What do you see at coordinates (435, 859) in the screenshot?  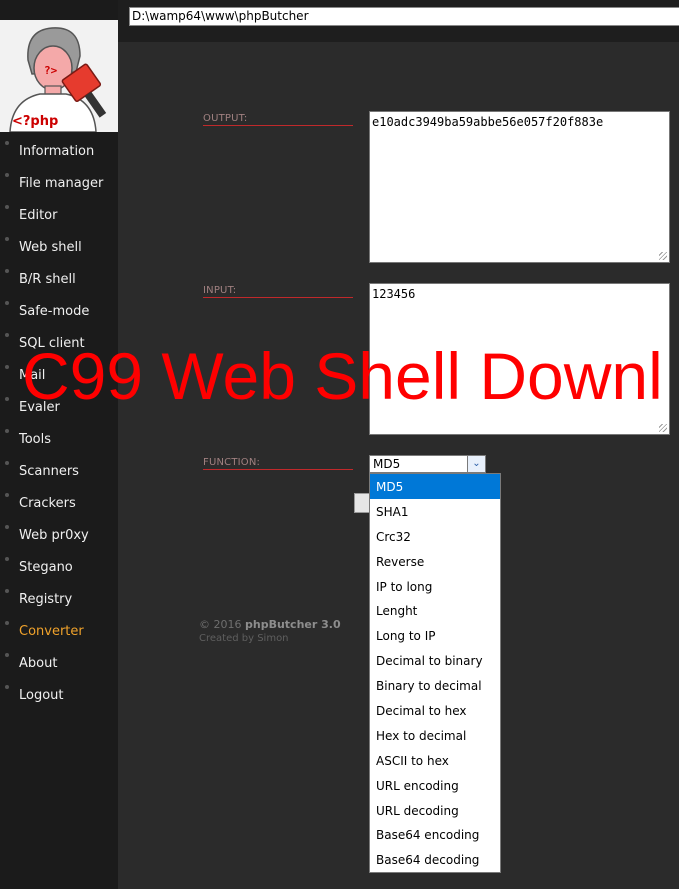 I see `function-option: Base64 decoding` at bounding box center [435, 859].